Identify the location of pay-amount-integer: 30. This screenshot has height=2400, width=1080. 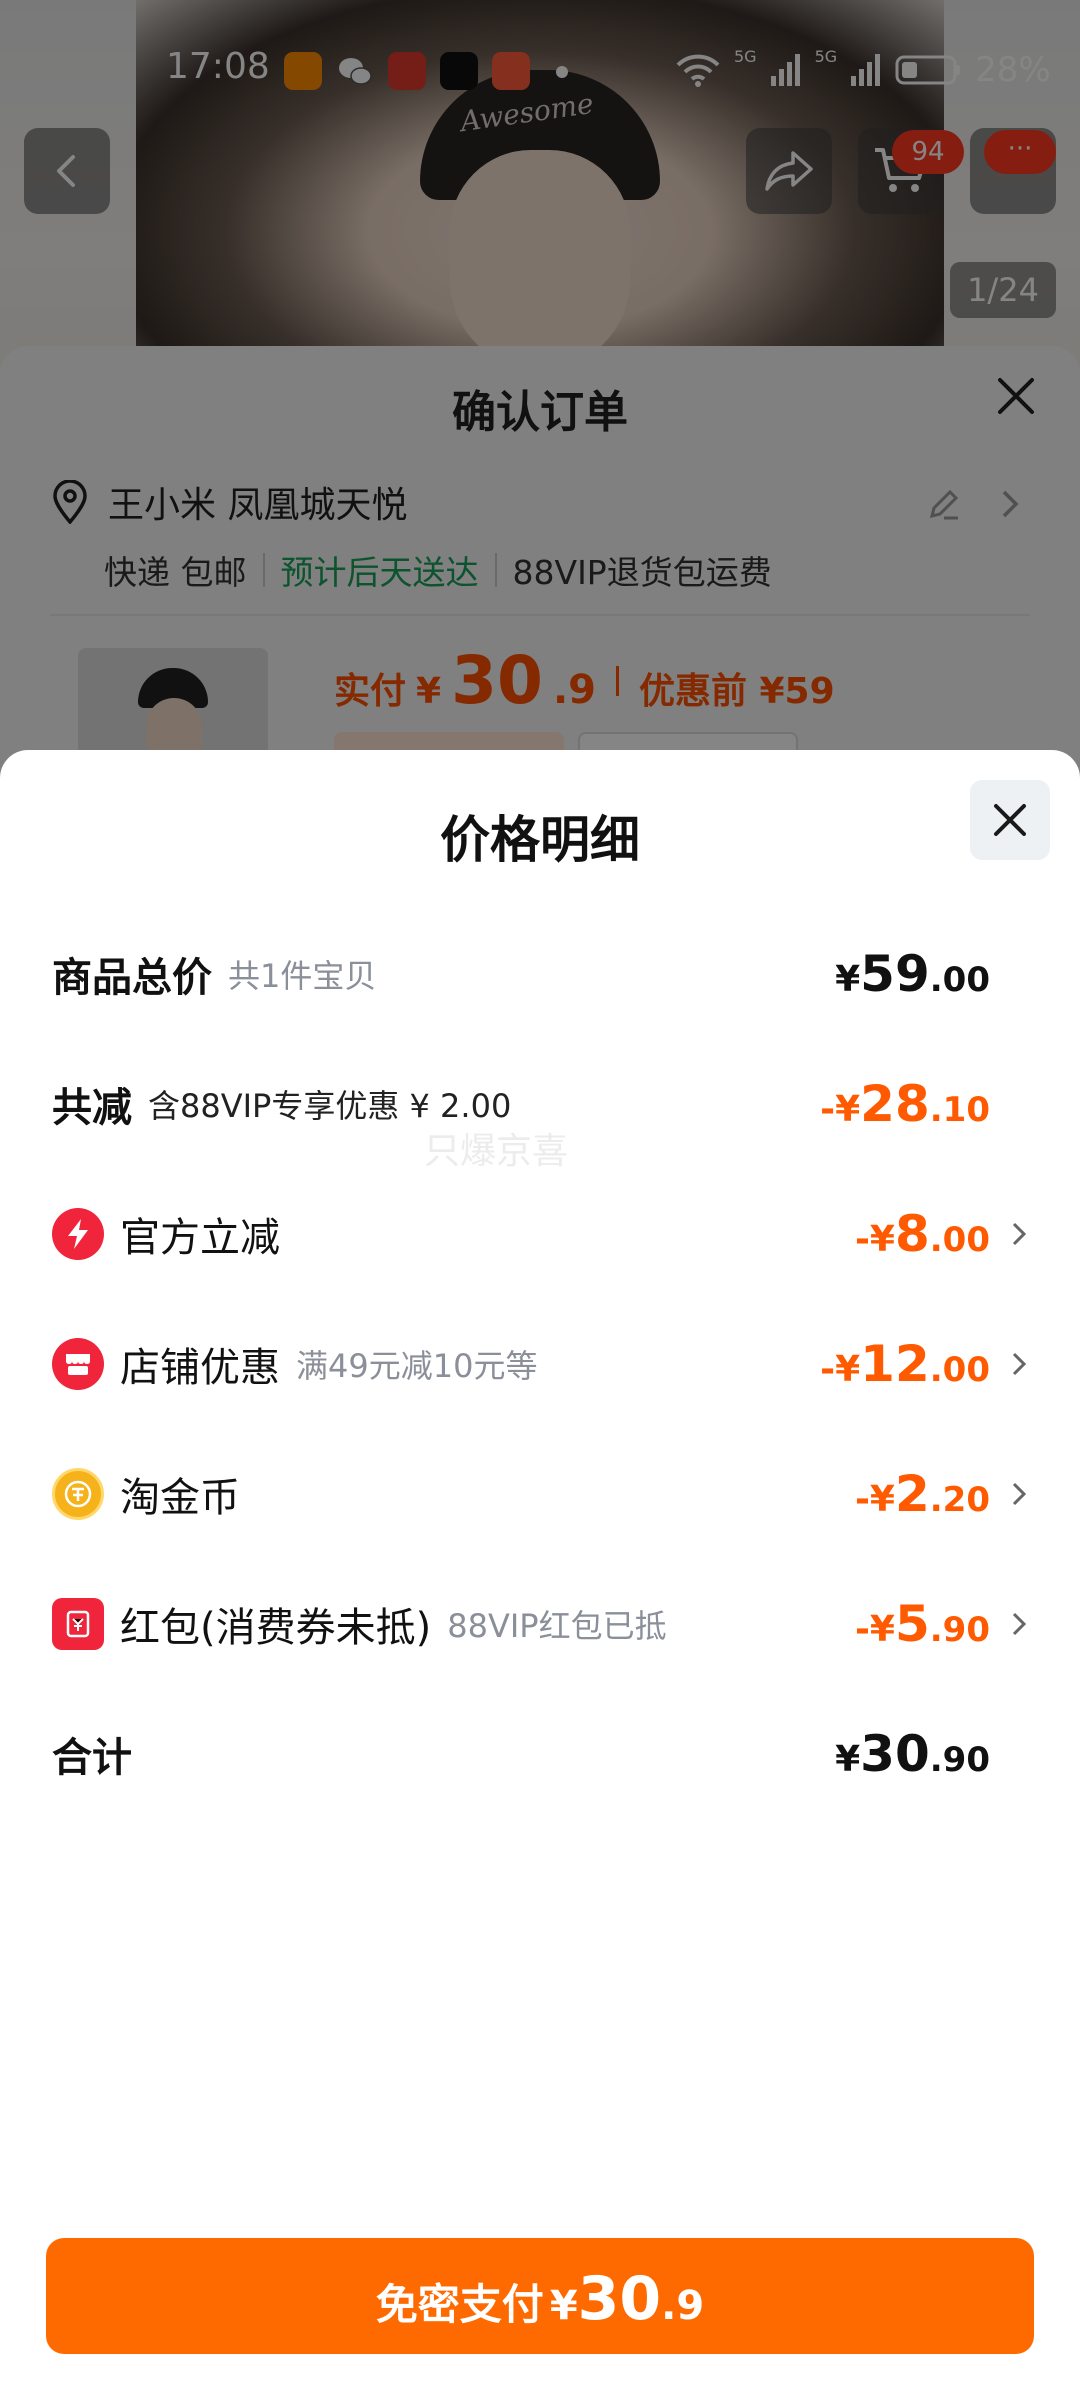
(619, 2299).